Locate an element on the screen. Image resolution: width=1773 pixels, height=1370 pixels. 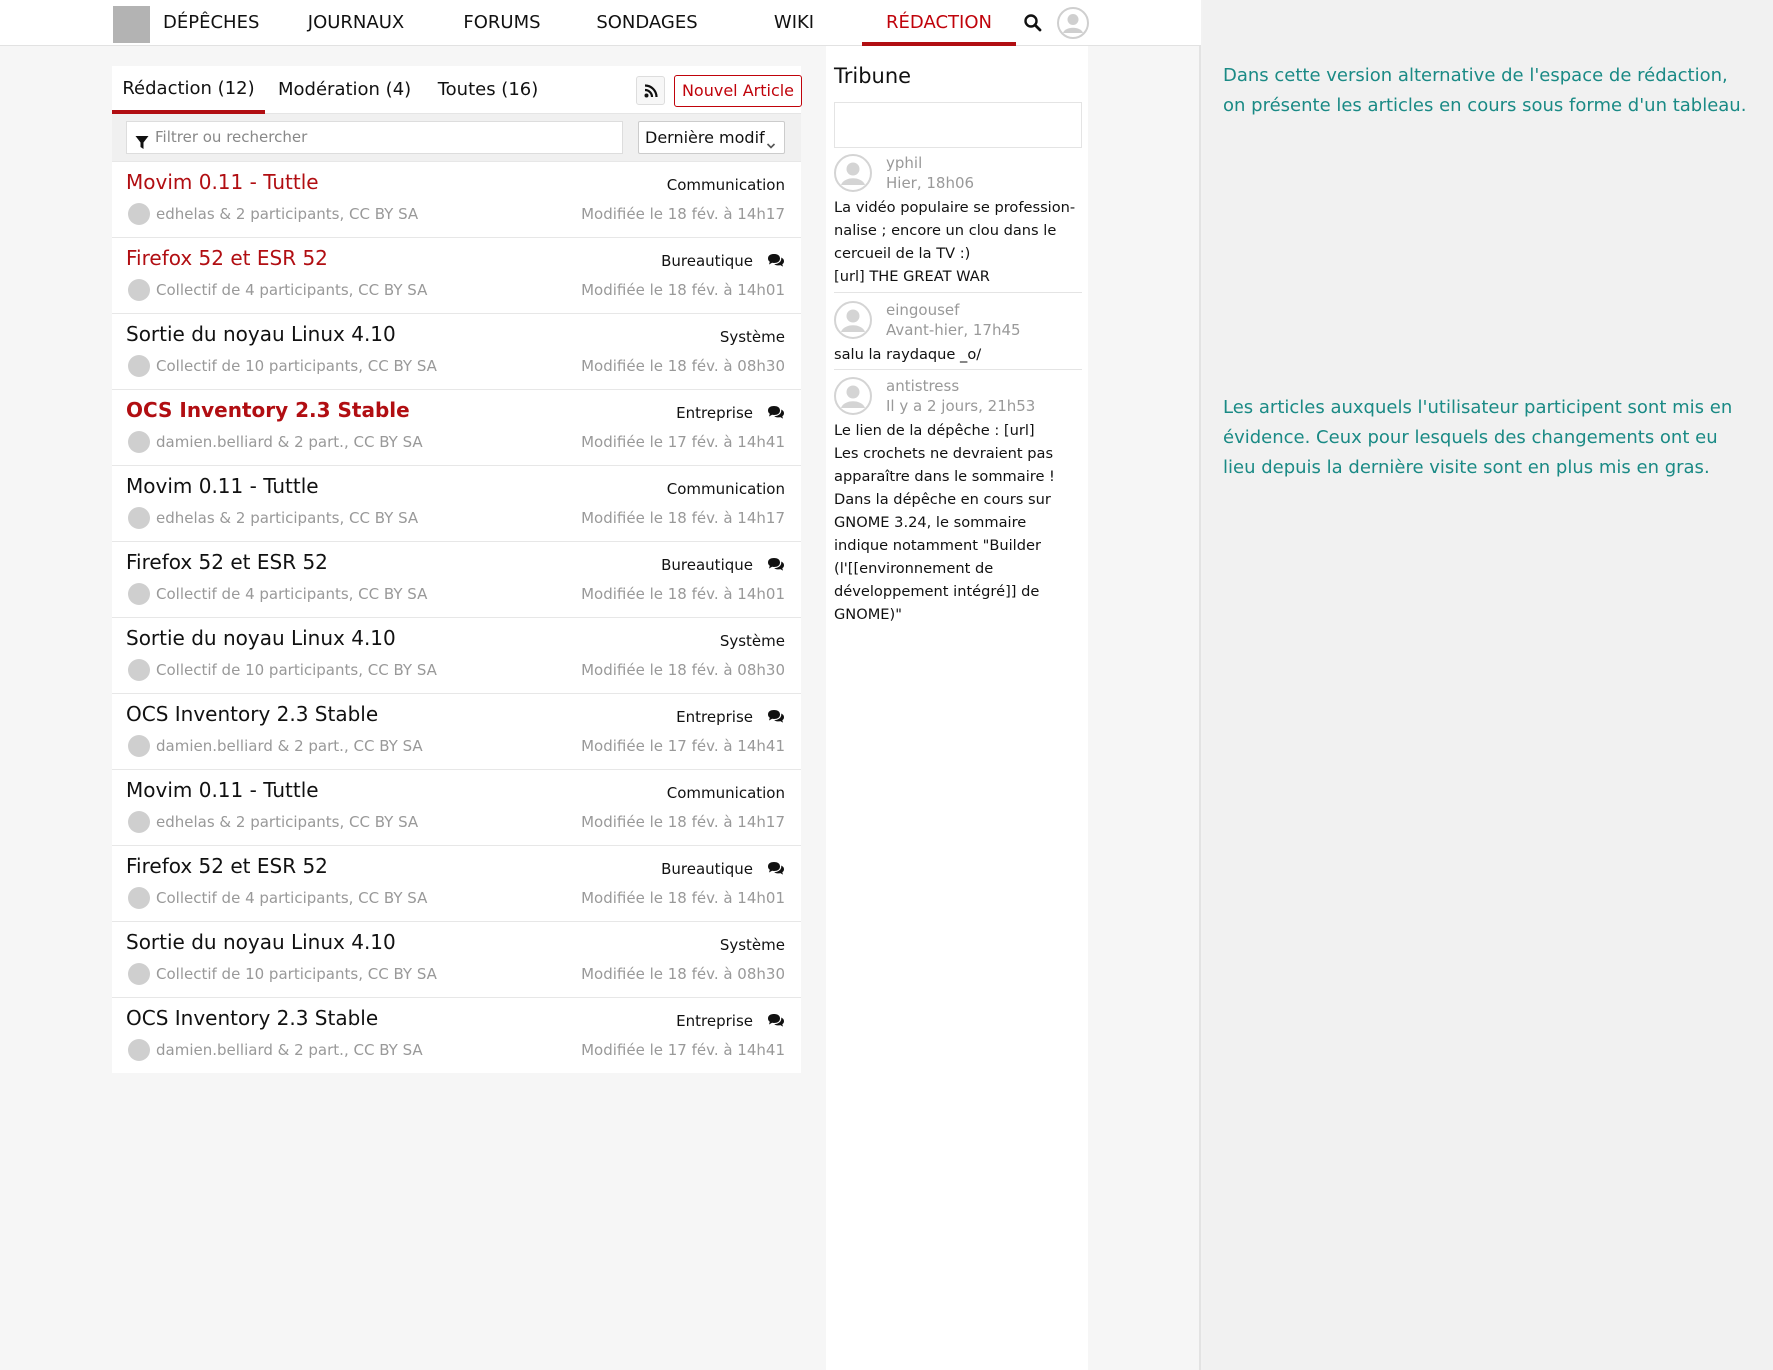
new-article-button: Nouvel Article is located at coordinates (738, 91).